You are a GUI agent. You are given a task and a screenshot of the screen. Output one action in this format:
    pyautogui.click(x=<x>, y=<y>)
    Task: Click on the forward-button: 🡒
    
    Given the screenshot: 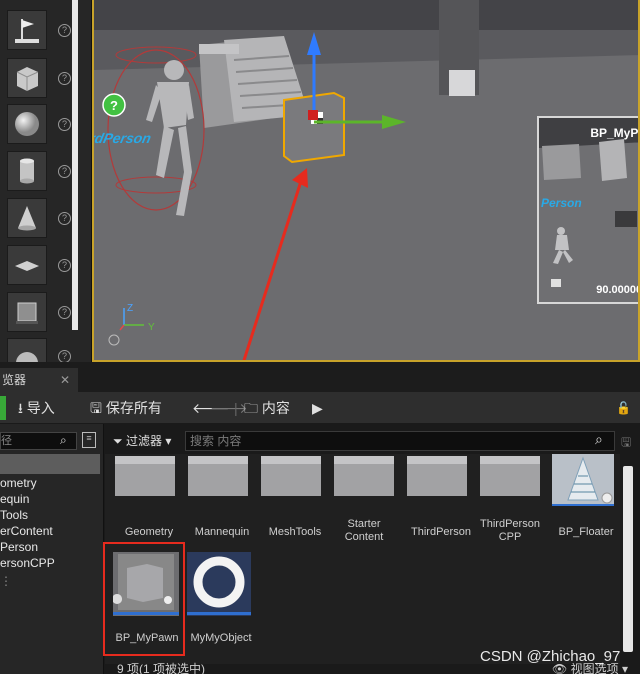 What is the action you would take?
    pyautogui.click(x=229, y=408)
    